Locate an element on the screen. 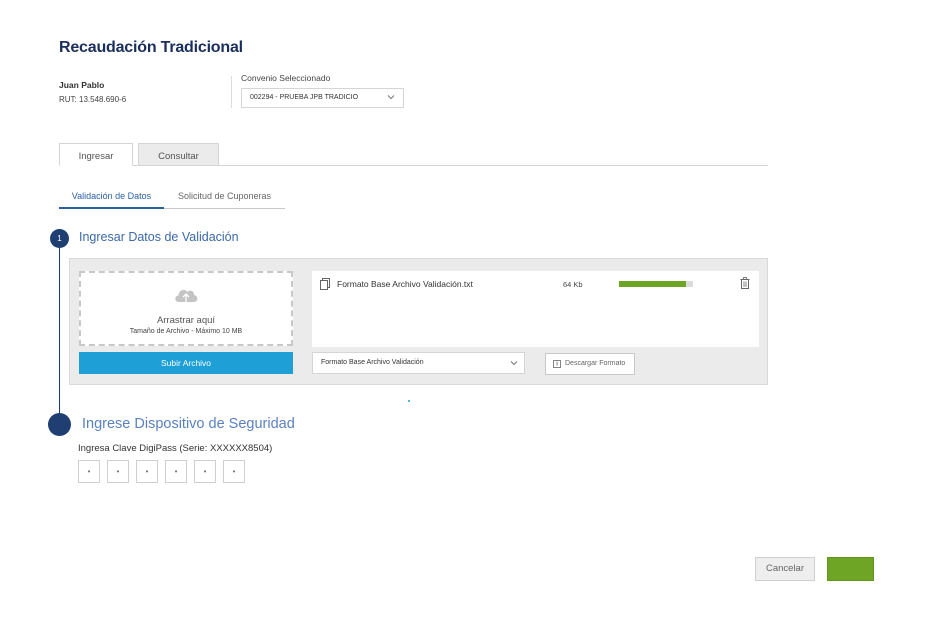  tabs-divider is located at coordinates (413, 165).